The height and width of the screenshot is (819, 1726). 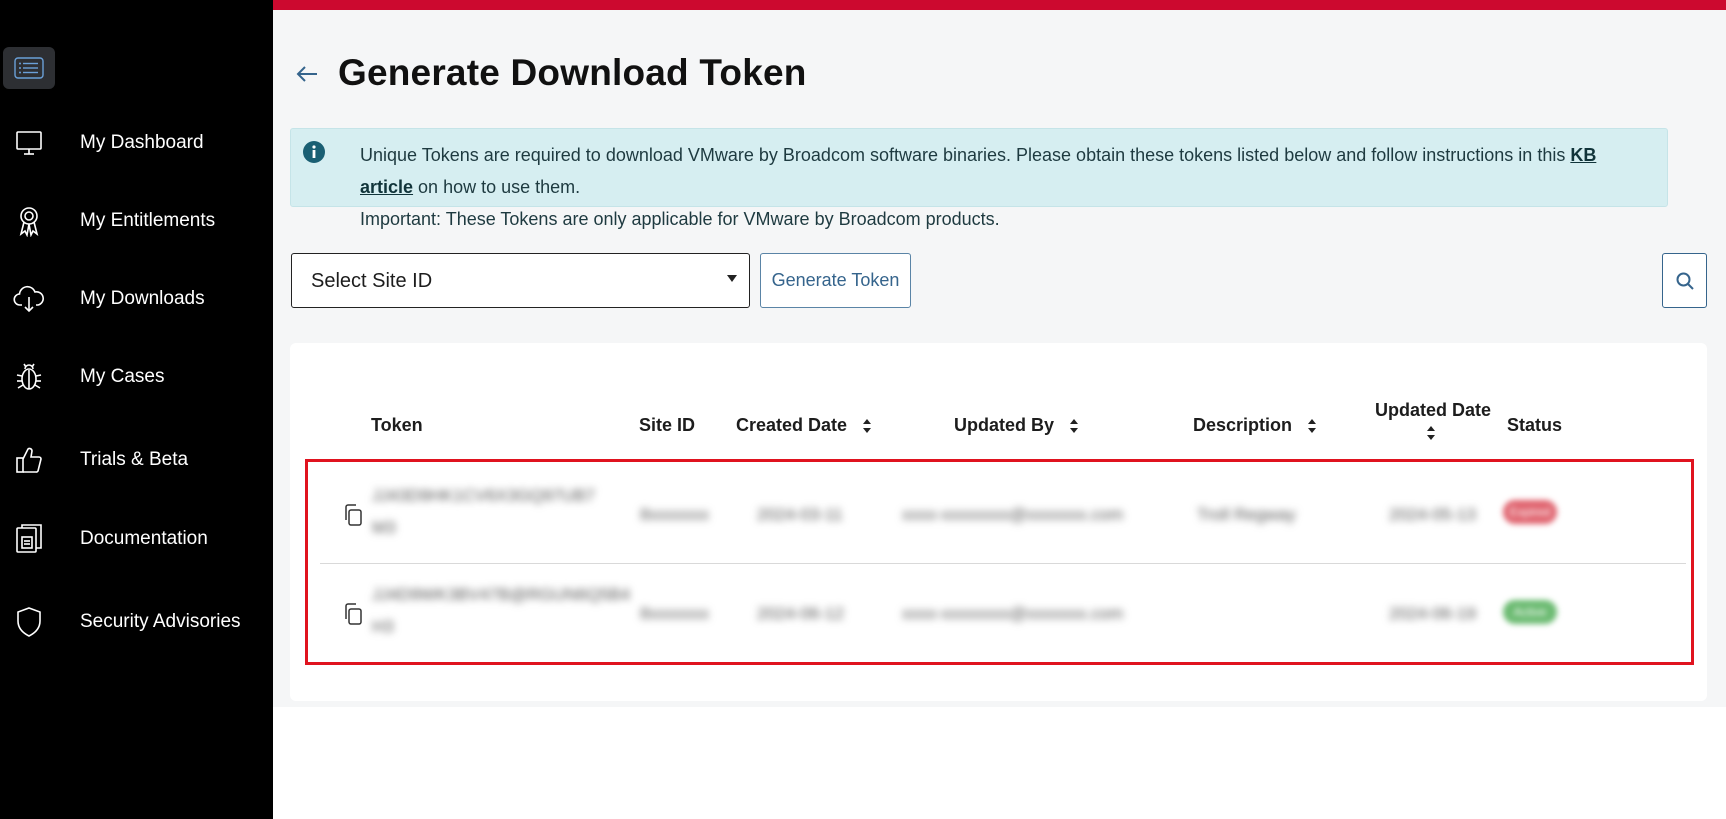 I want to click on cloud-download-icon, so click(x=29, y=299).